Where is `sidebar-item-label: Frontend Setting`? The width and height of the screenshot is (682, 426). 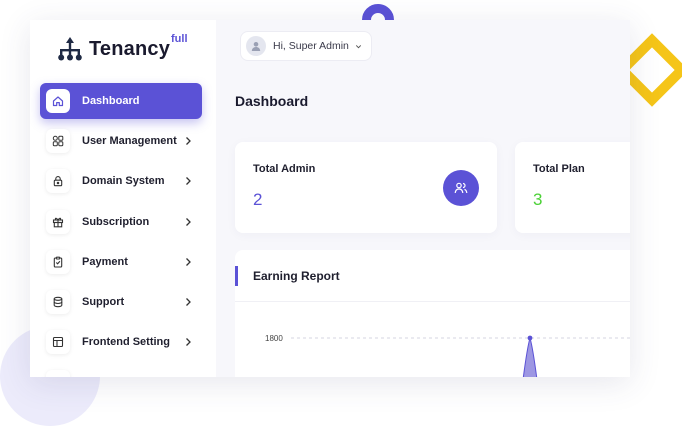
sidebar-item-label: Frontend Setting is located at coordinates (126, 342).